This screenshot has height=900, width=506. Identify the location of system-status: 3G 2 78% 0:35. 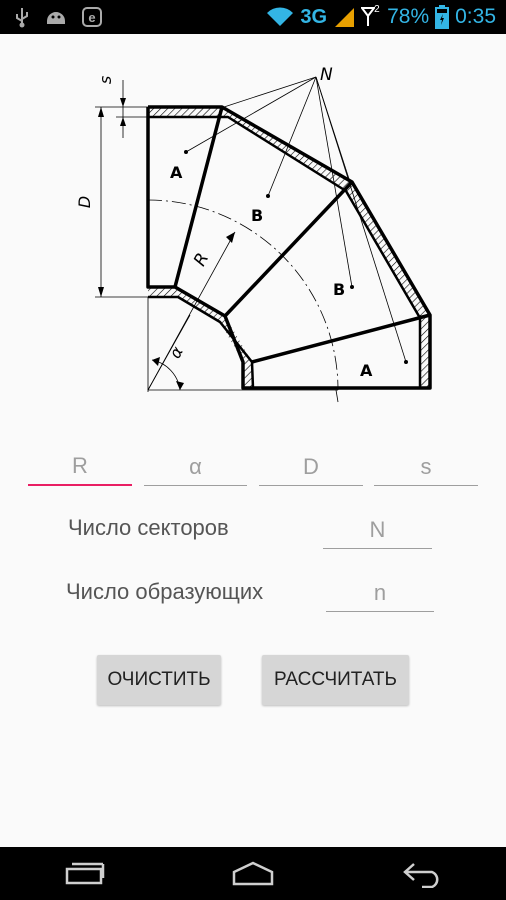
(381, 17).